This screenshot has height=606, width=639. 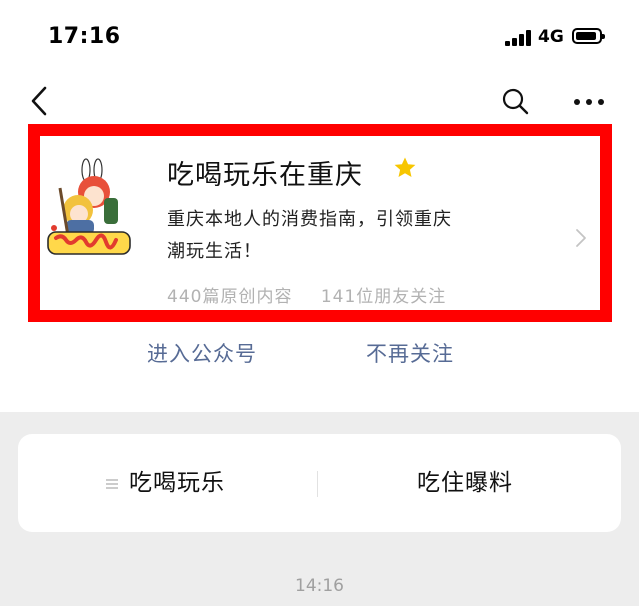 What do you see at coordinates (230, 297) in the screenshot?
I see `original-content-count: 440篇原创内容` at bounding box center [230, 297].